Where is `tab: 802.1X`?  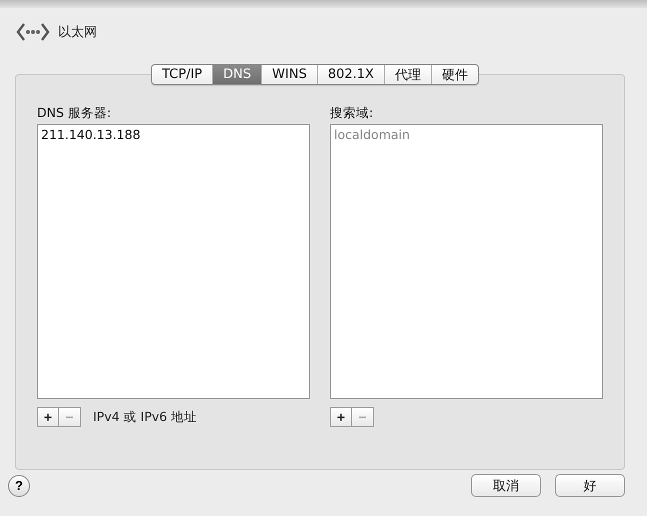 tab: 802.1X is located at coordinates (350, 74).